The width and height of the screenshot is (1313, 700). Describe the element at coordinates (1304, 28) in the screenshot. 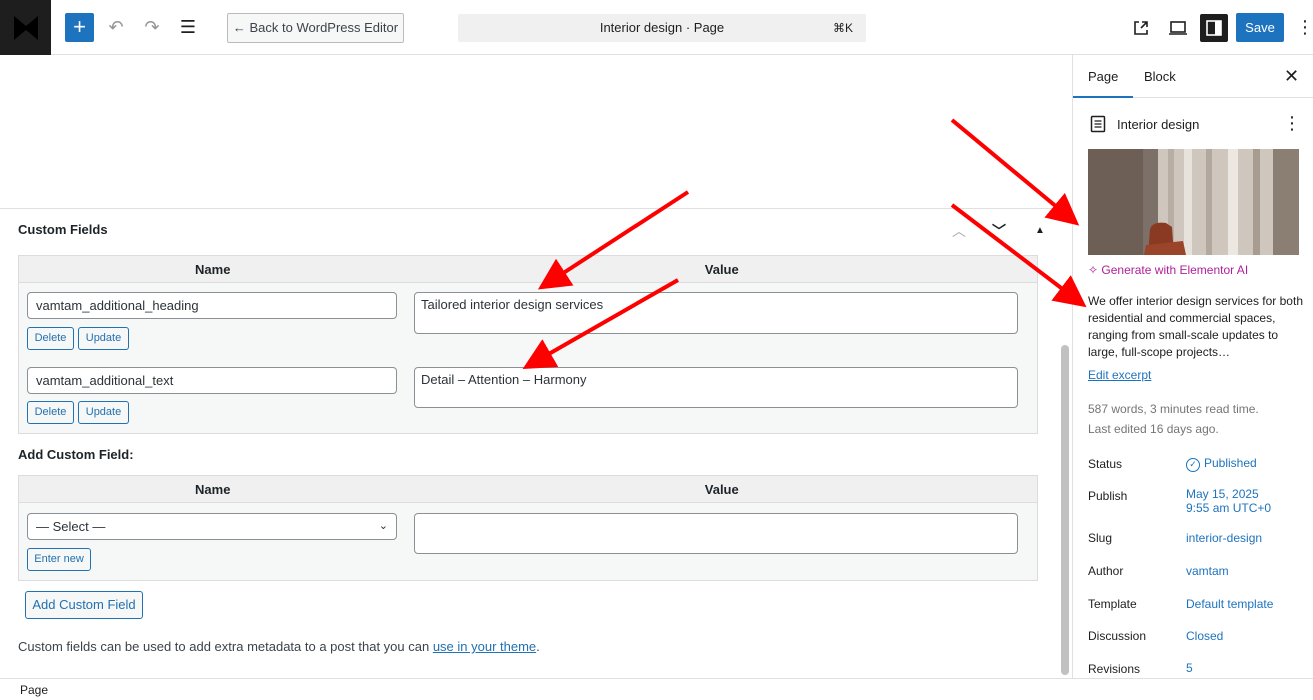

I see `options-kebab-icon: ⋮` at that location.